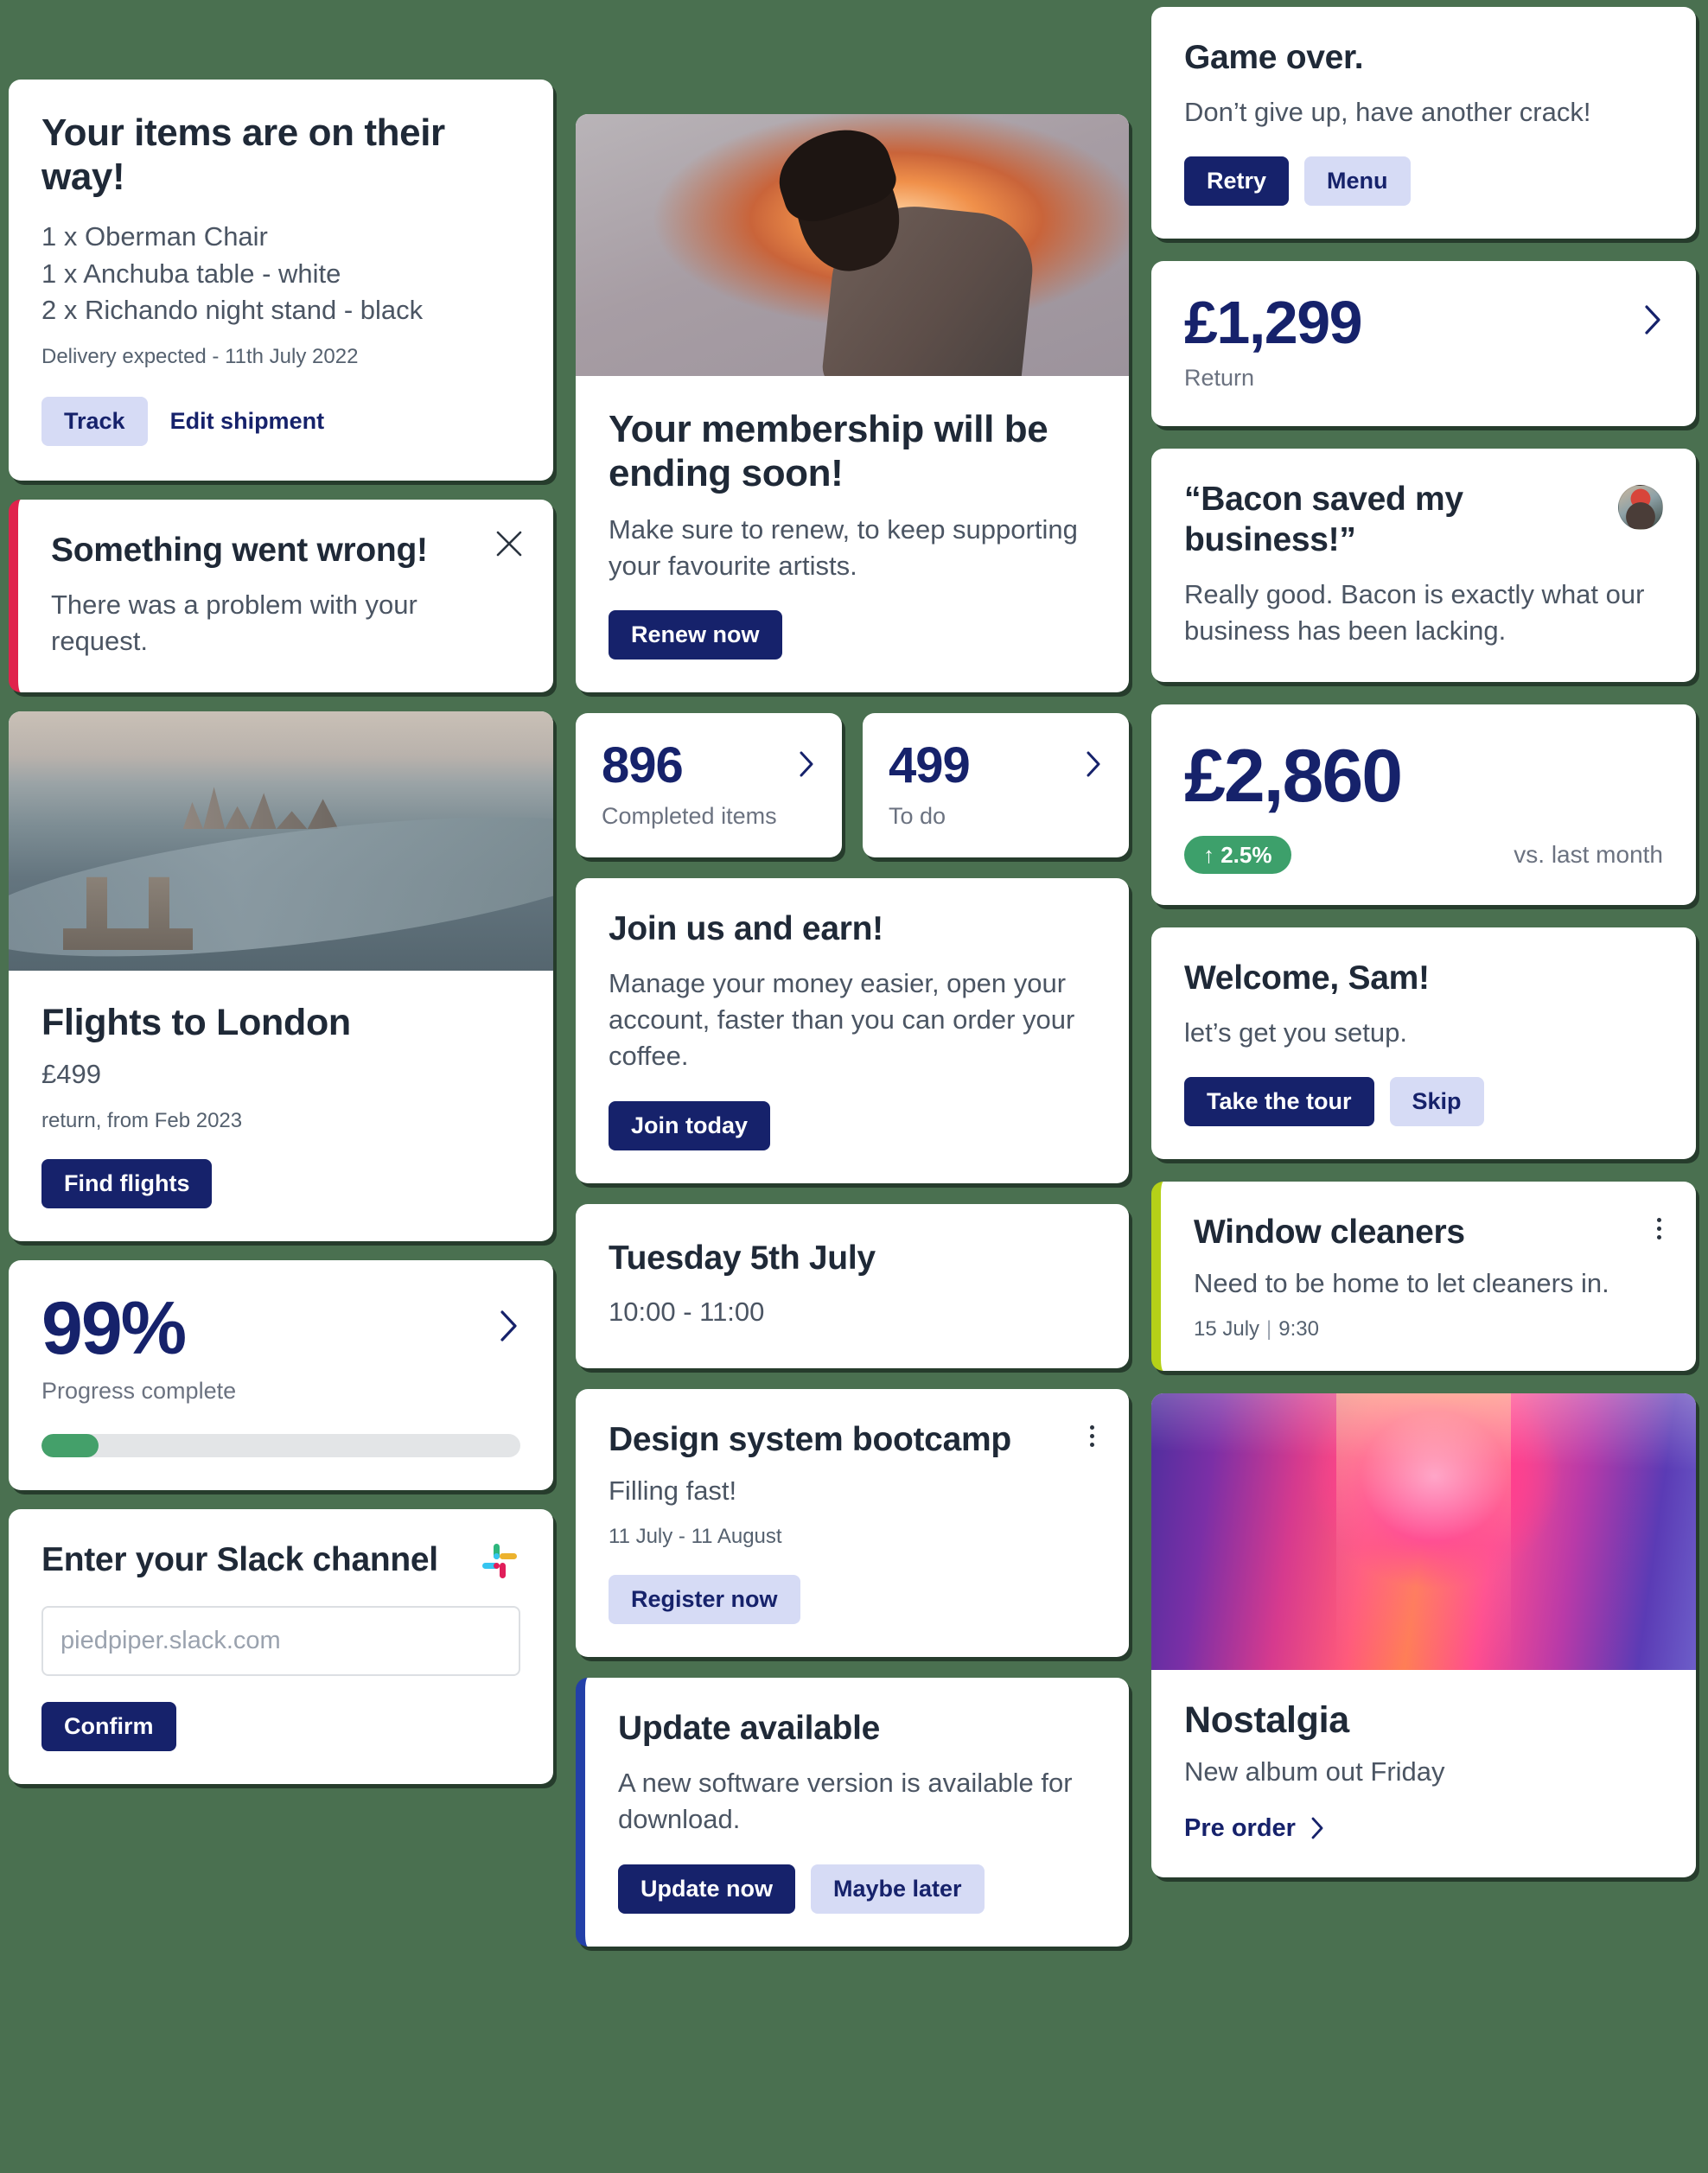 This screenshot has height=2173, width=1708. I want to click on maybe-later-button: Maybe later, so click(898, 1889).